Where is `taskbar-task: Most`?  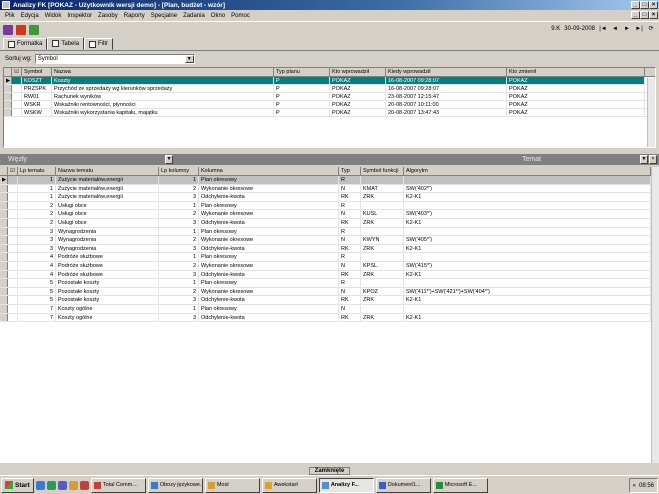 taskbar-task: Most is located at coordinates (232, 485).